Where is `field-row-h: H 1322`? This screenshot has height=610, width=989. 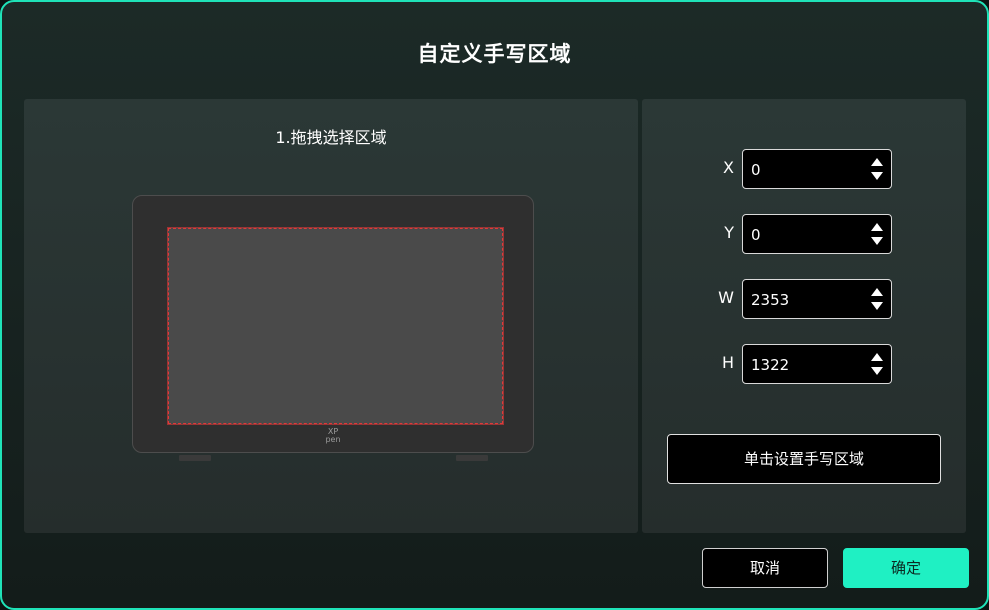
field-row-h: H 1322 is located at coordinates (804, 364).